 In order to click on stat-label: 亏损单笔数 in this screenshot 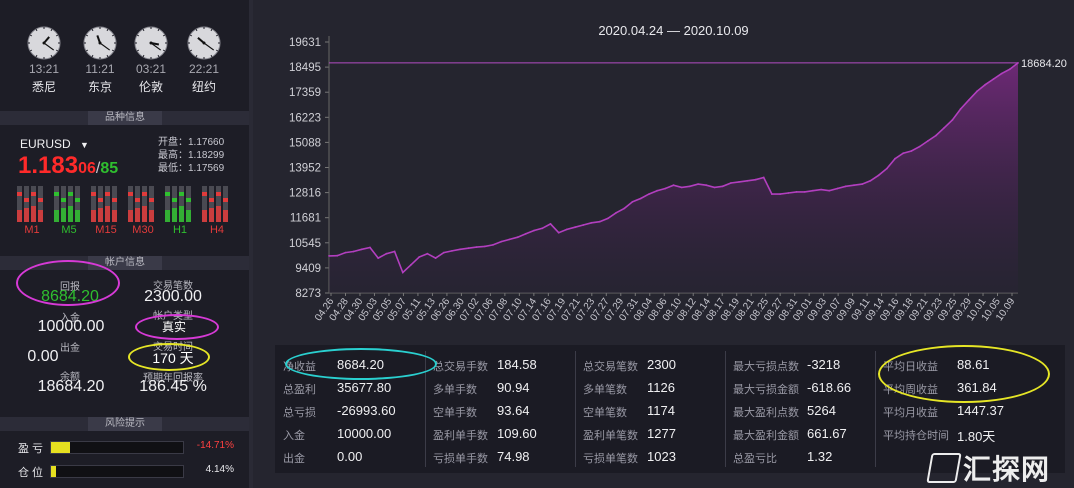, I will do `click(610, 459)`.